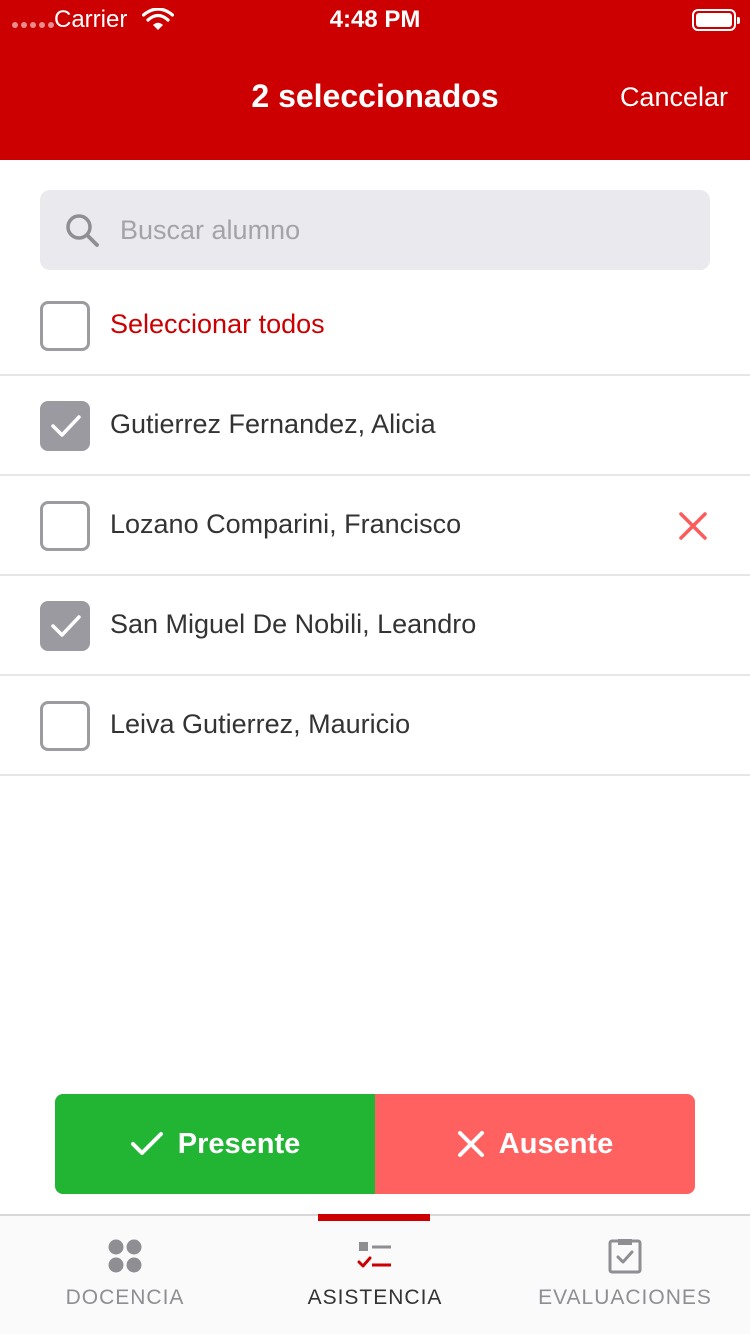 The image size is (750, 1334). I want to click on tab-label: ASISTENCIA, so click(375, 1297).